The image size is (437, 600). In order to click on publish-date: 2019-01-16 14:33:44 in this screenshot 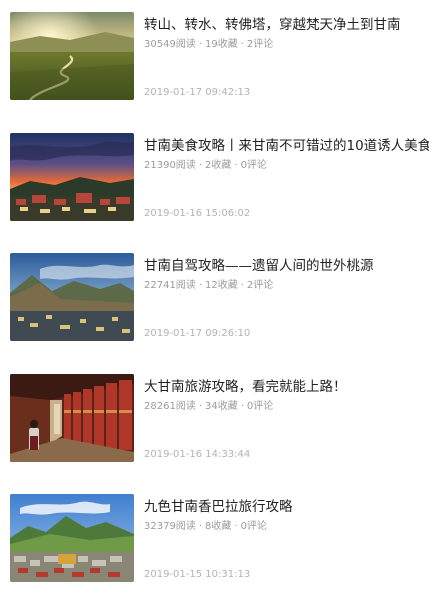, I will do `click(197, 454)`.